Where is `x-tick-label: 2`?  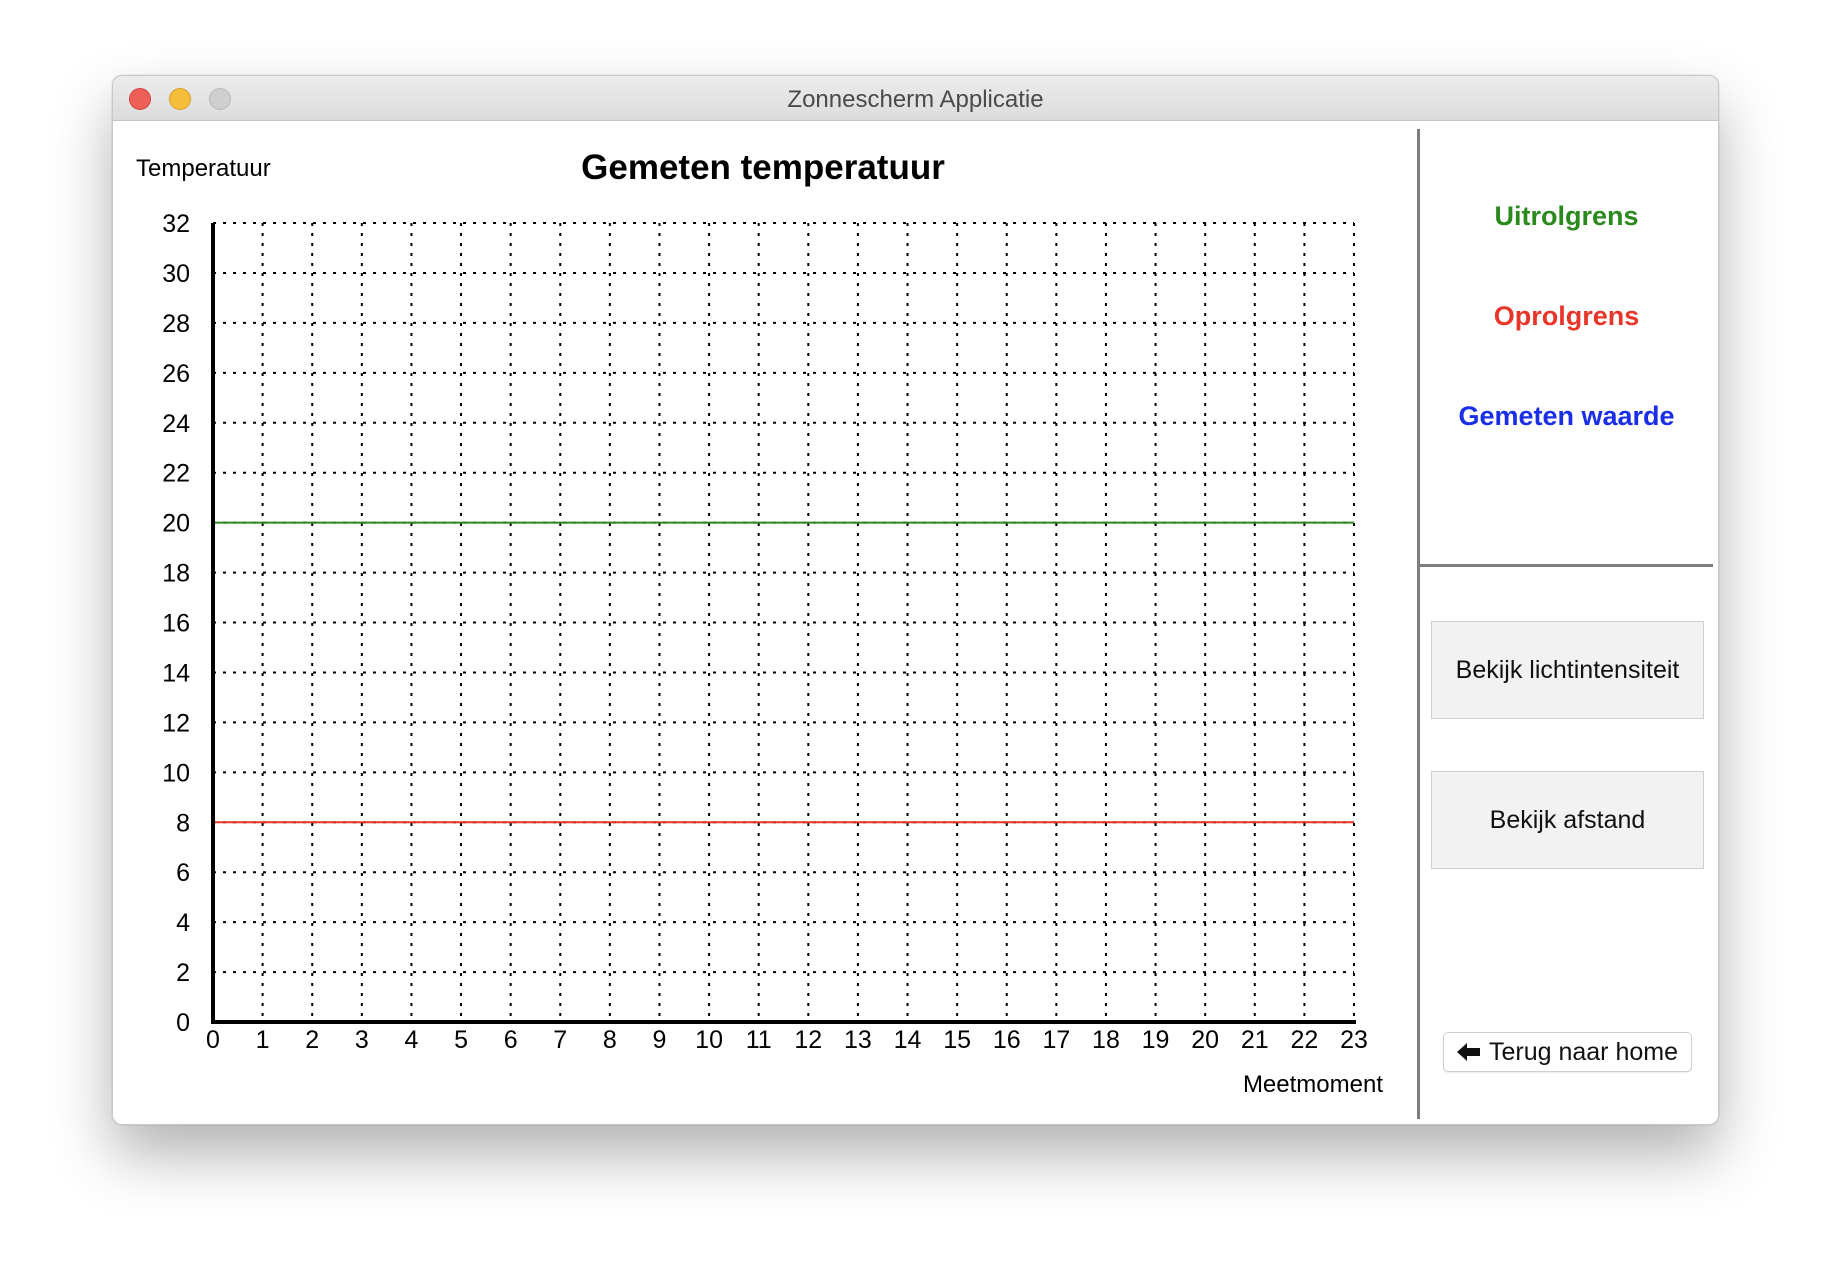
x-tick-label: 2 is located at coordinates (312, 1040).